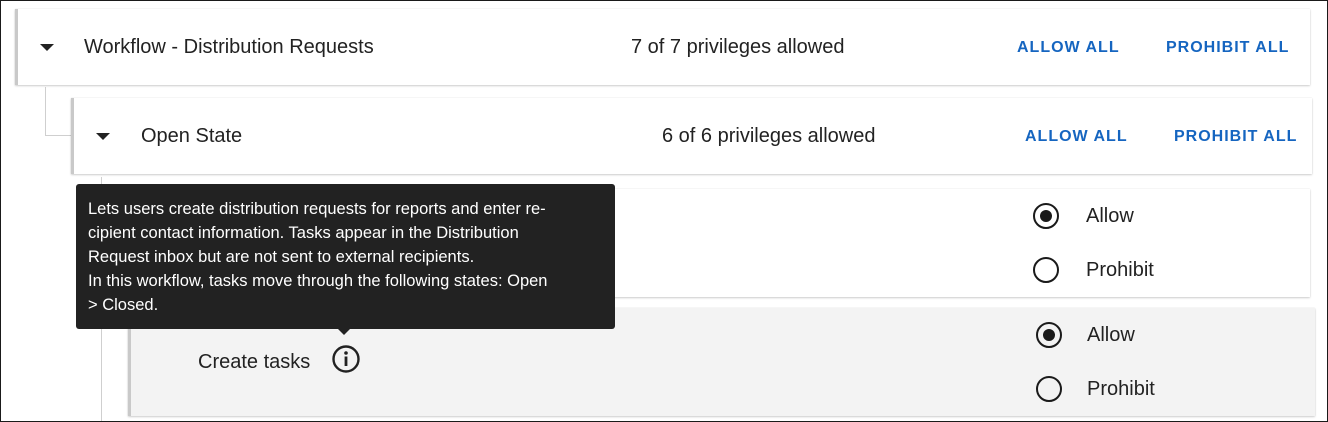  Describe the element at coordinates (1068, 48) in the screenshot. I see `workflow-allow-all-button: ALLOW ALL` at that location.